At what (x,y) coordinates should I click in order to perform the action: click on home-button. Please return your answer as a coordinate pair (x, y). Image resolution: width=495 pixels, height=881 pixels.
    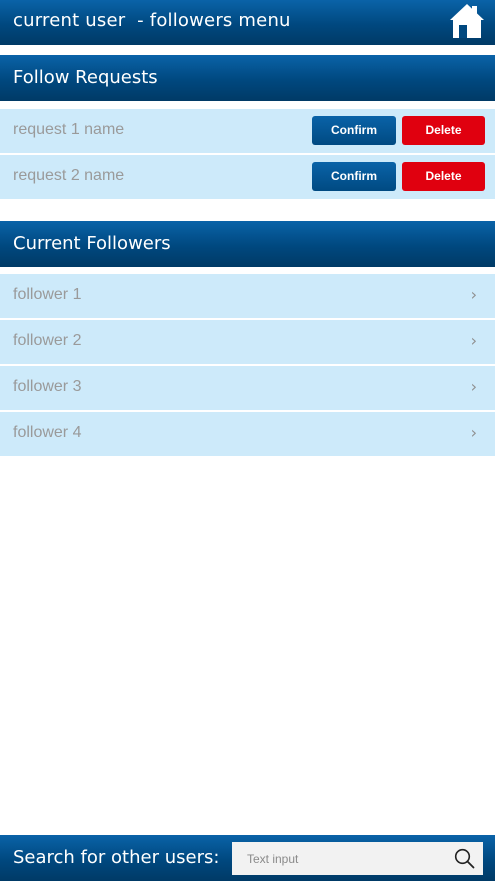
    Looking at the image, I should click on (467, 21).